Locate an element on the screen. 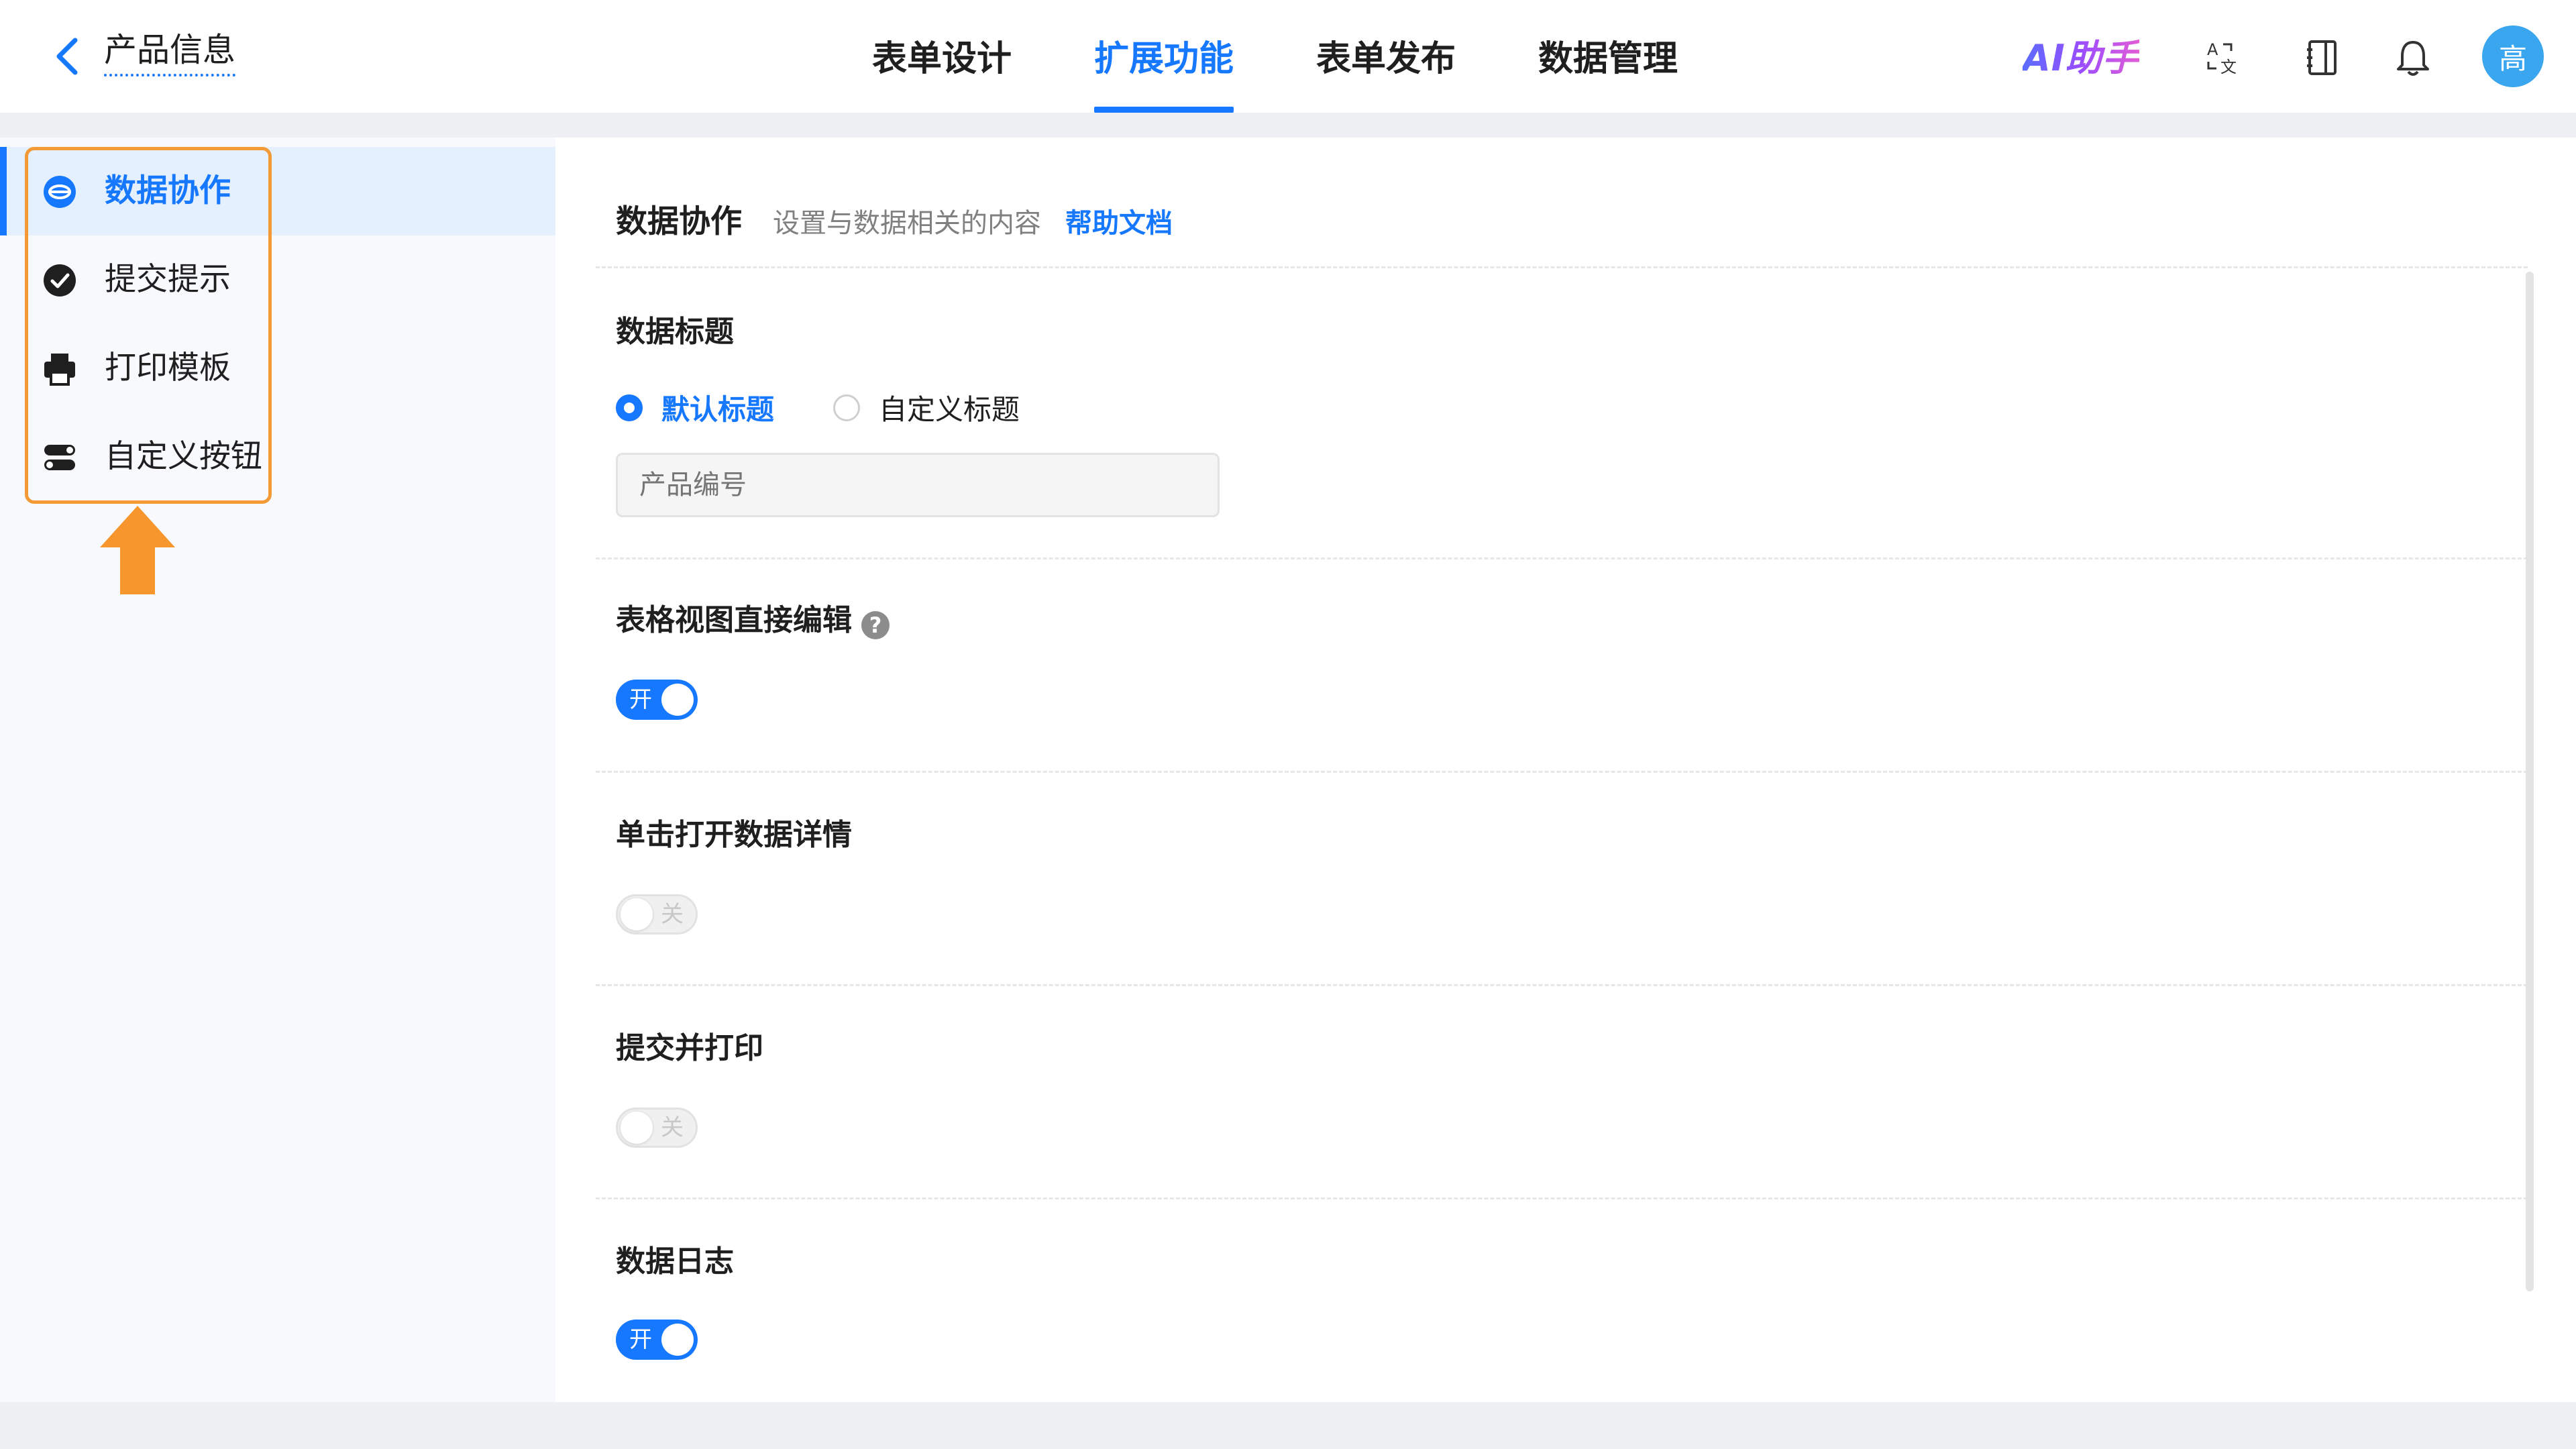  top-bar: 产品信息 表单设计 扩展功能 表单发布 数据管理 AI助手 A 文 高 is located at coordinates (1288, 56).